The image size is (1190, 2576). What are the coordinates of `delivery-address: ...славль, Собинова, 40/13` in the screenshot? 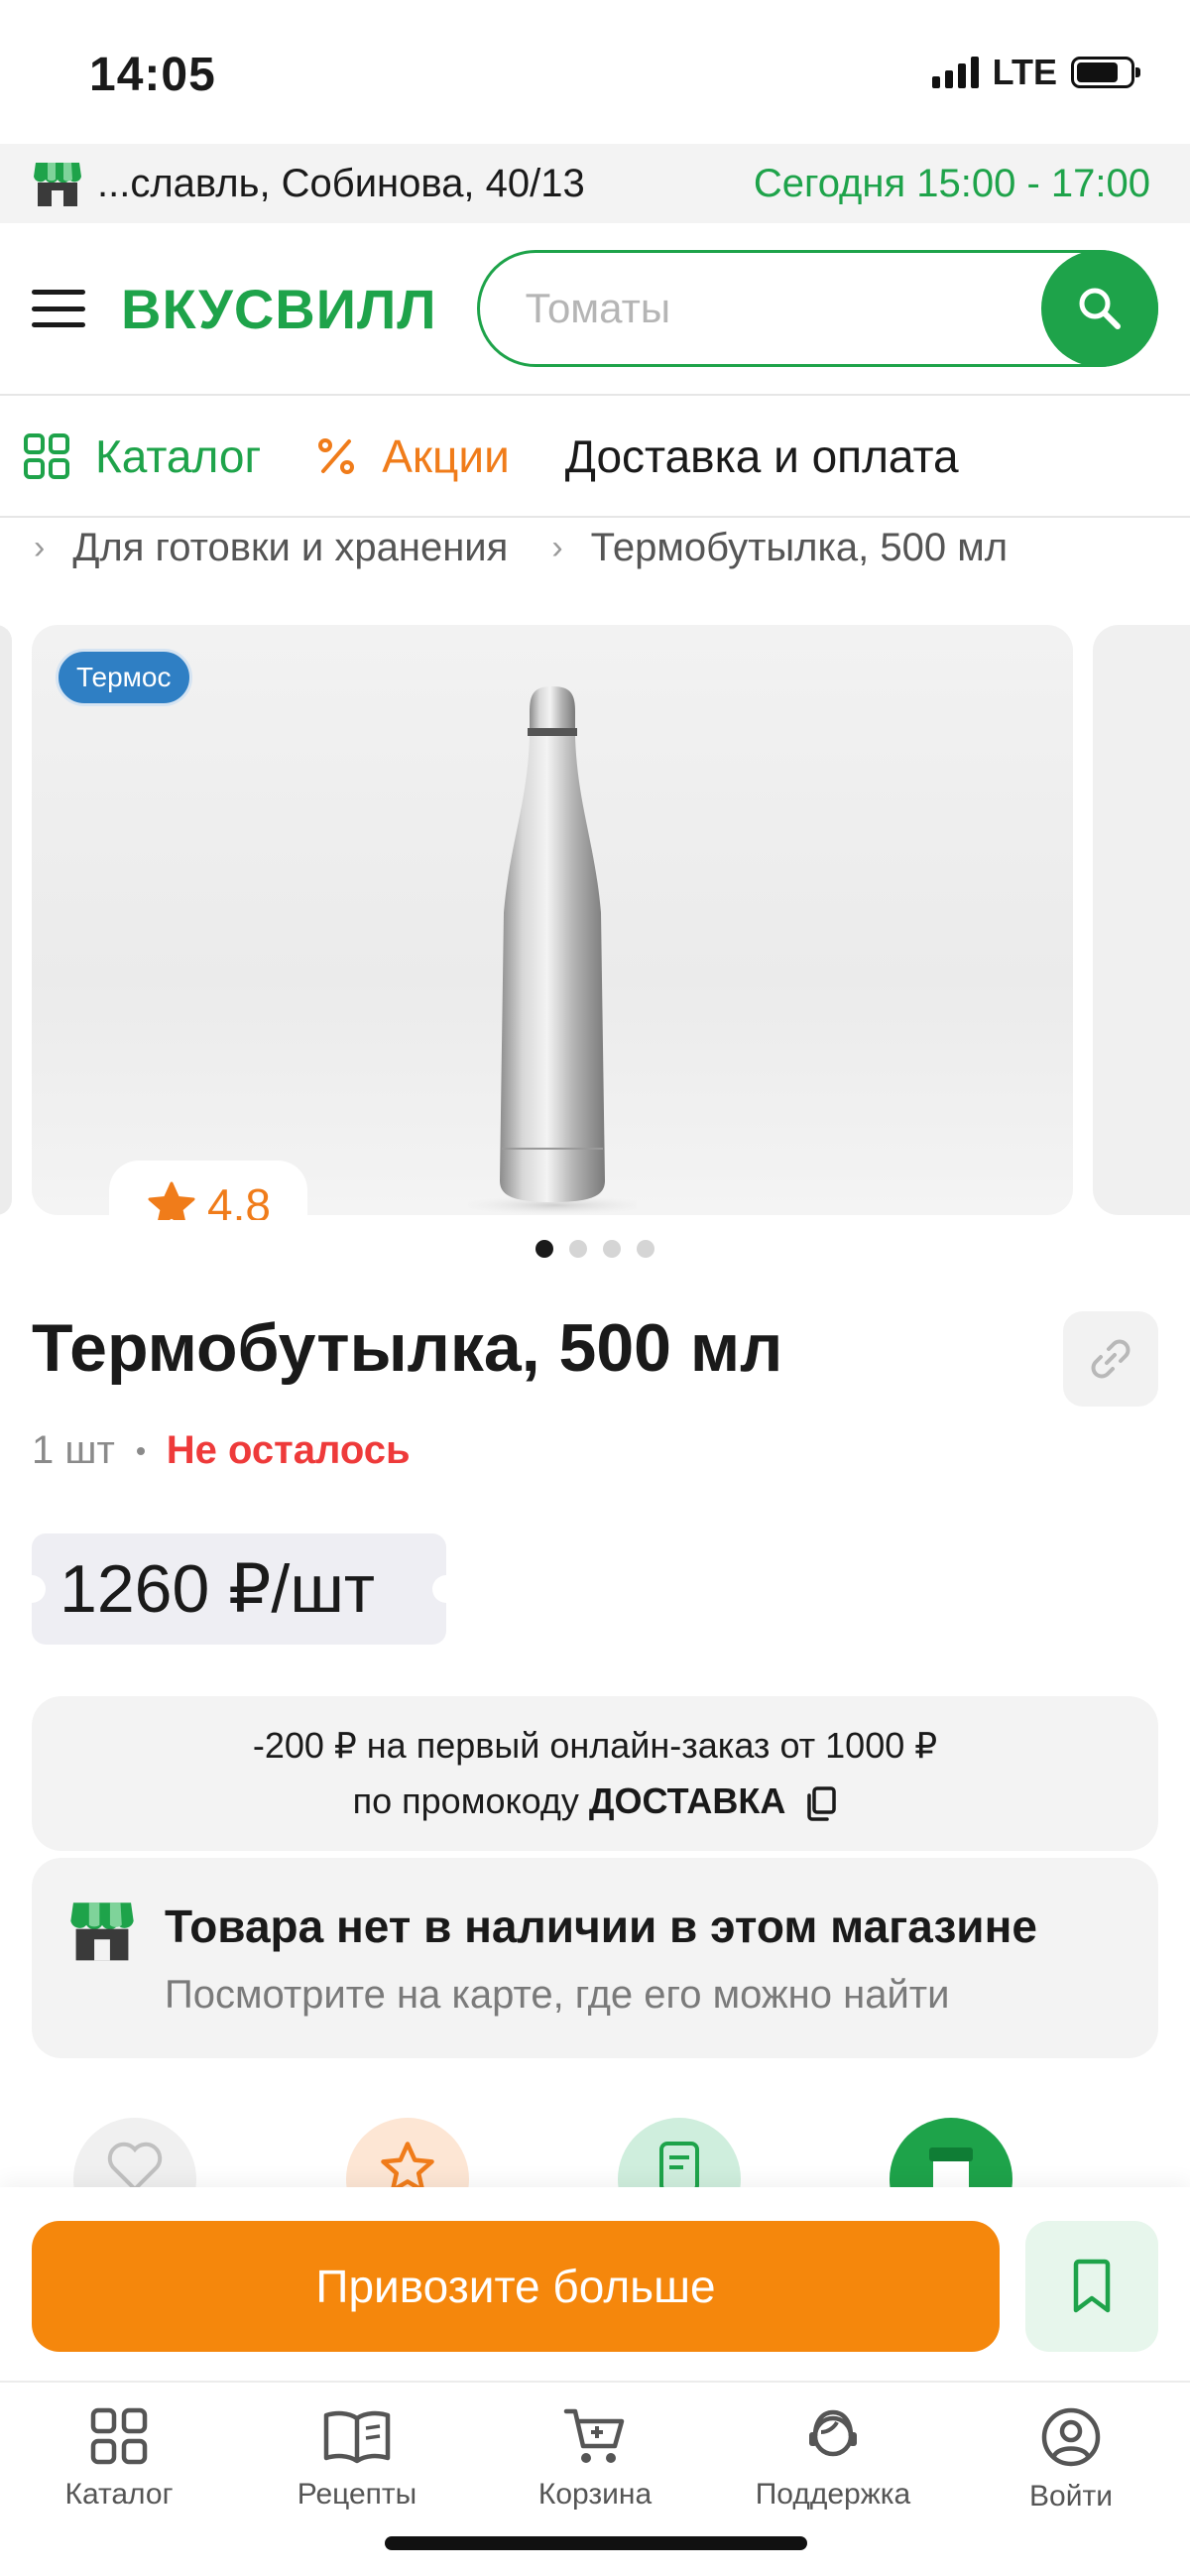 It's located at (341, 183).